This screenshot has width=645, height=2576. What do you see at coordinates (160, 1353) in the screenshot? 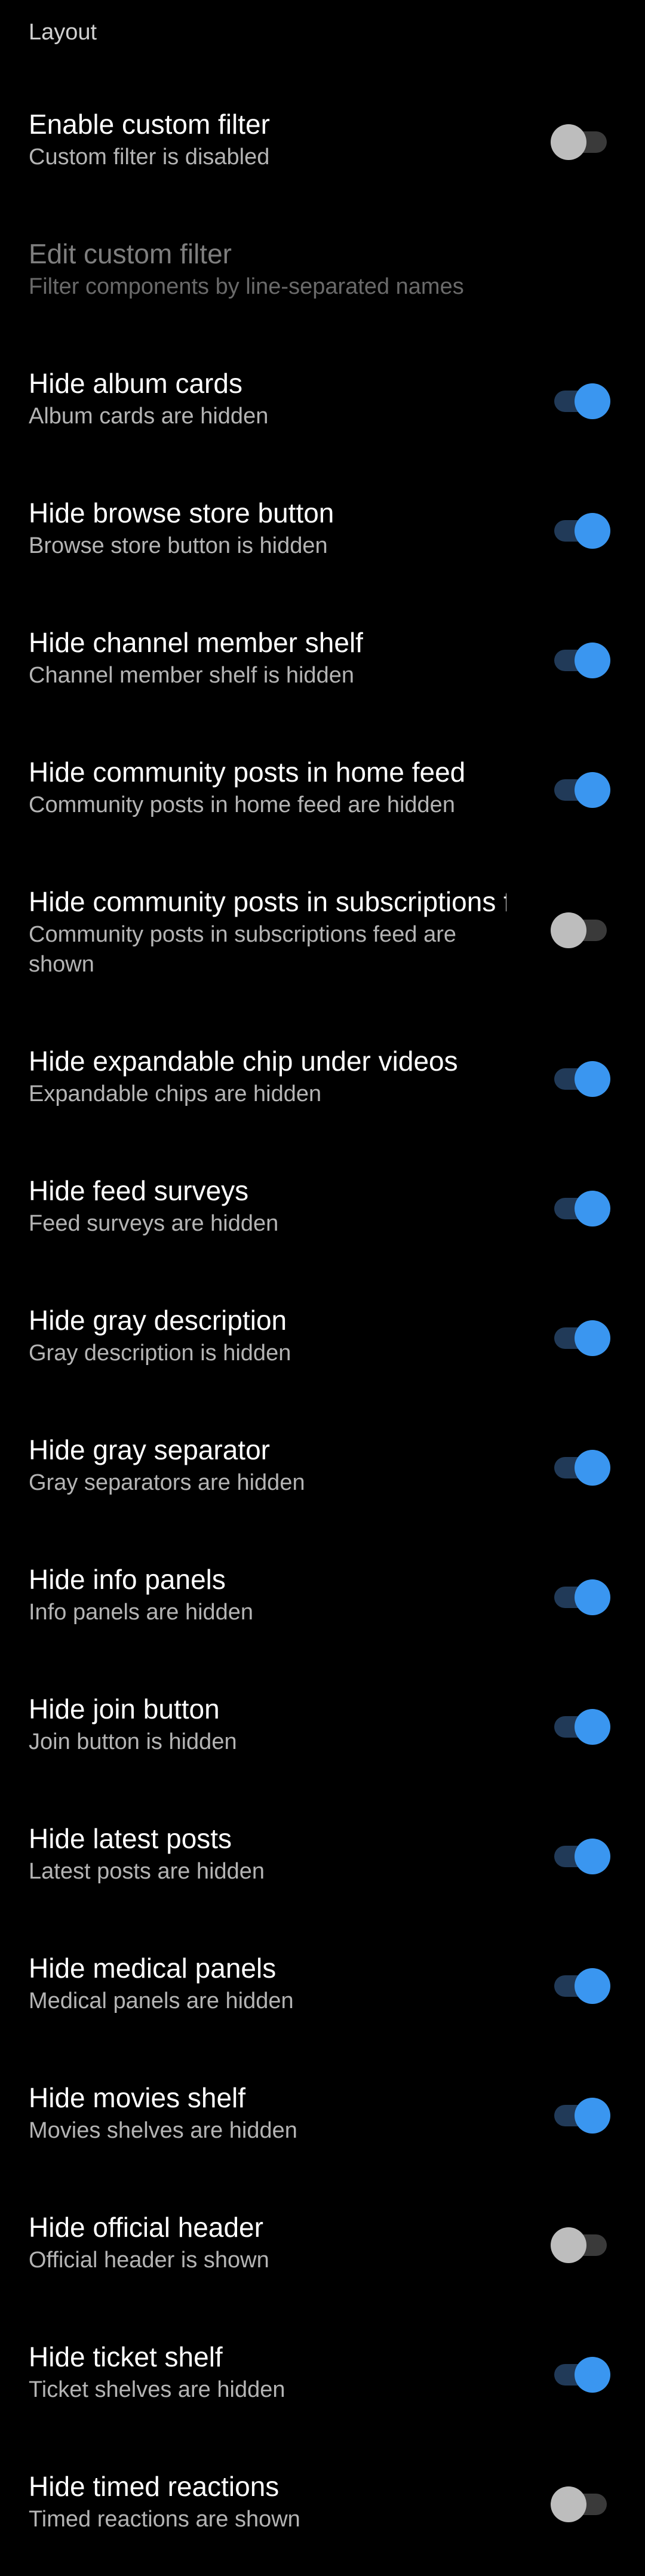
I see `pref-summary: Gray description is hidden` at bounding box center [160, 1353].